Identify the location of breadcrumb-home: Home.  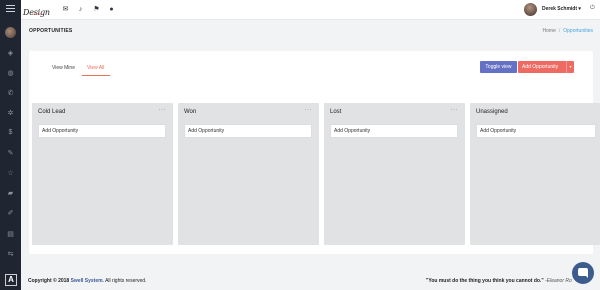
(549, 31).